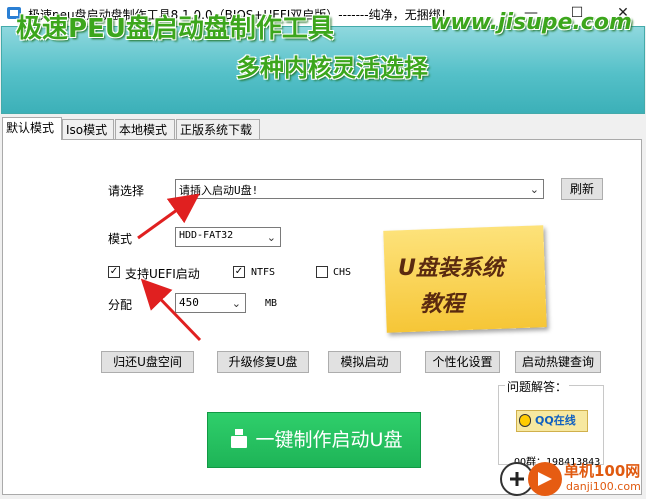  What do you see at coordinates (558, 362) in the screenshot?
I see `hotkey-query-button: 启动热键查询` at bounding box center [558, 362].